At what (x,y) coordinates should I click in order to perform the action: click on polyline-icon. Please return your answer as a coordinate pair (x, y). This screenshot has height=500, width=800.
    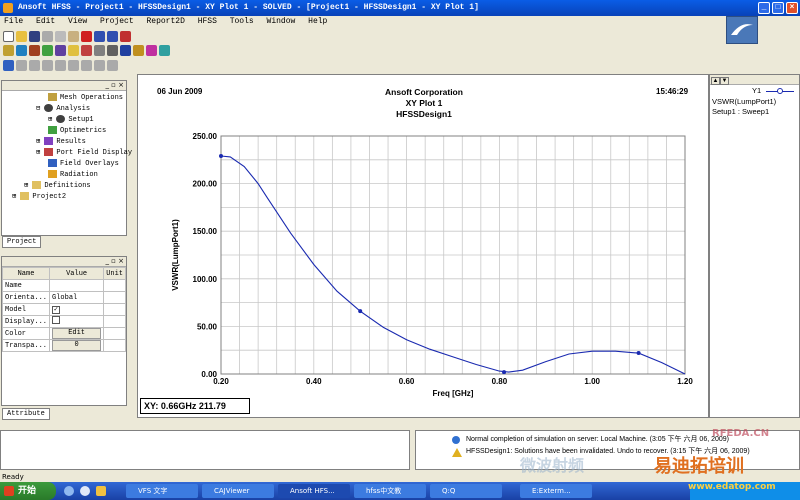
    Looking at the image, I should click on (60, 65).